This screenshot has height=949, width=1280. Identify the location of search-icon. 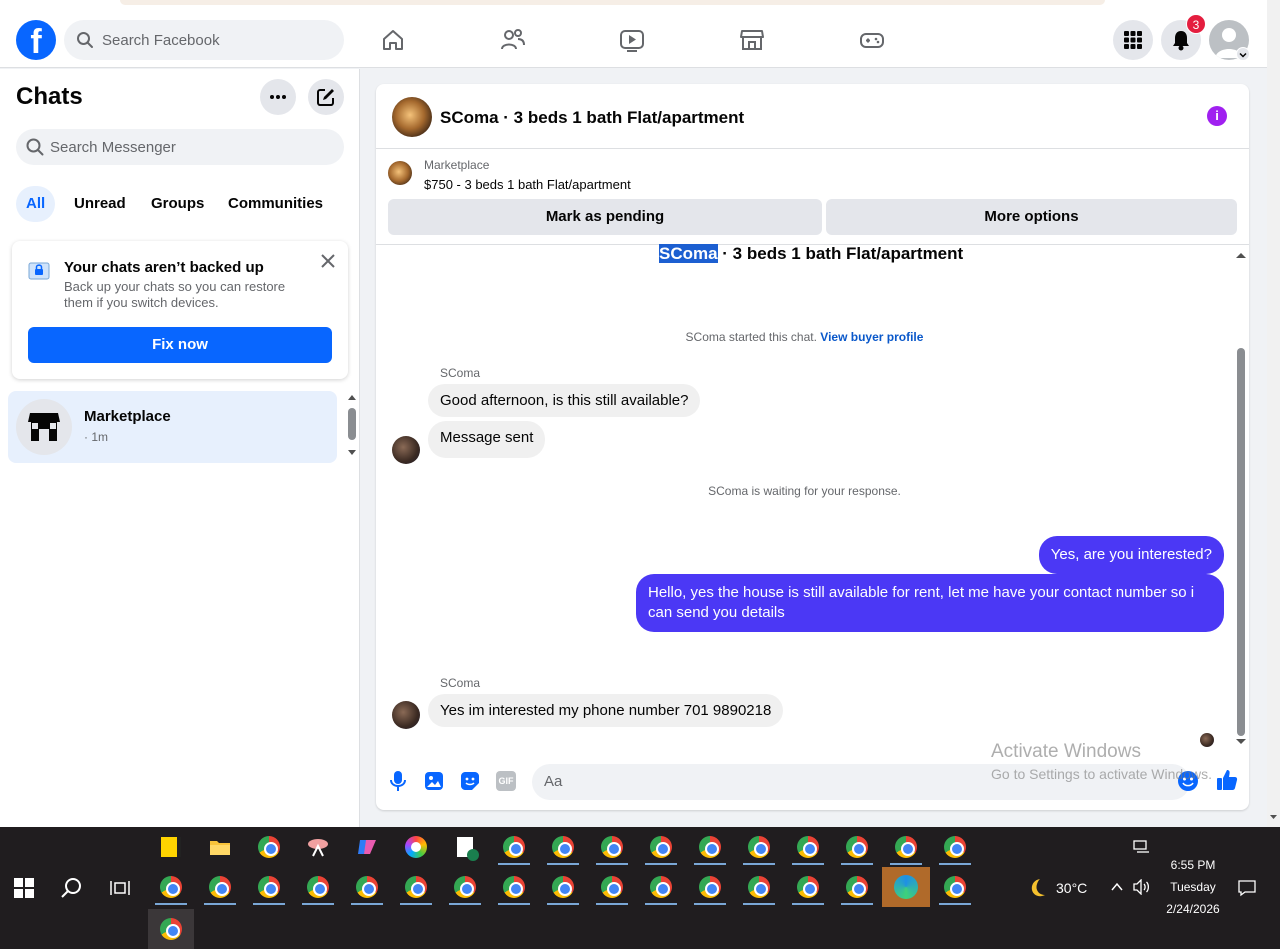
(85, 40).